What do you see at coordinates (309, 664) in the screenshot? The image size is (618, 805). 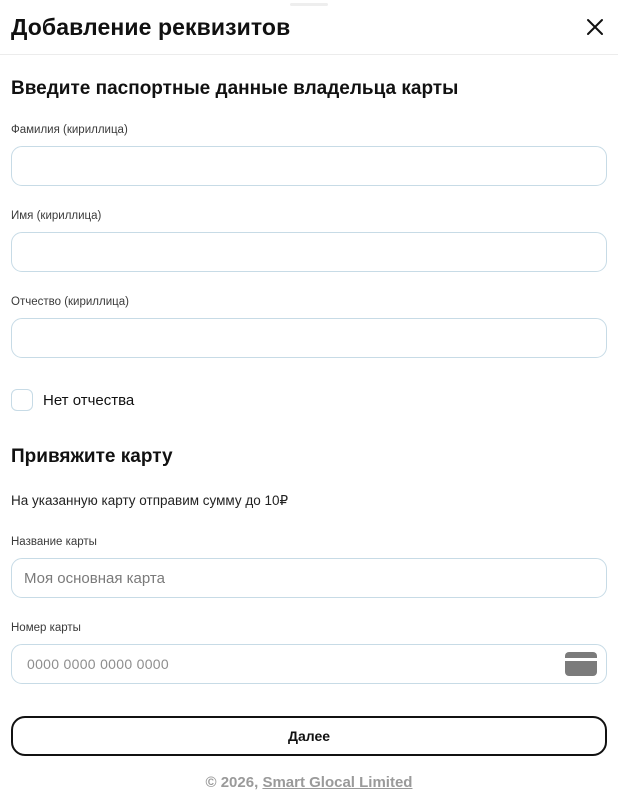 I see `card-number-input` at bounding box center [309, 664].